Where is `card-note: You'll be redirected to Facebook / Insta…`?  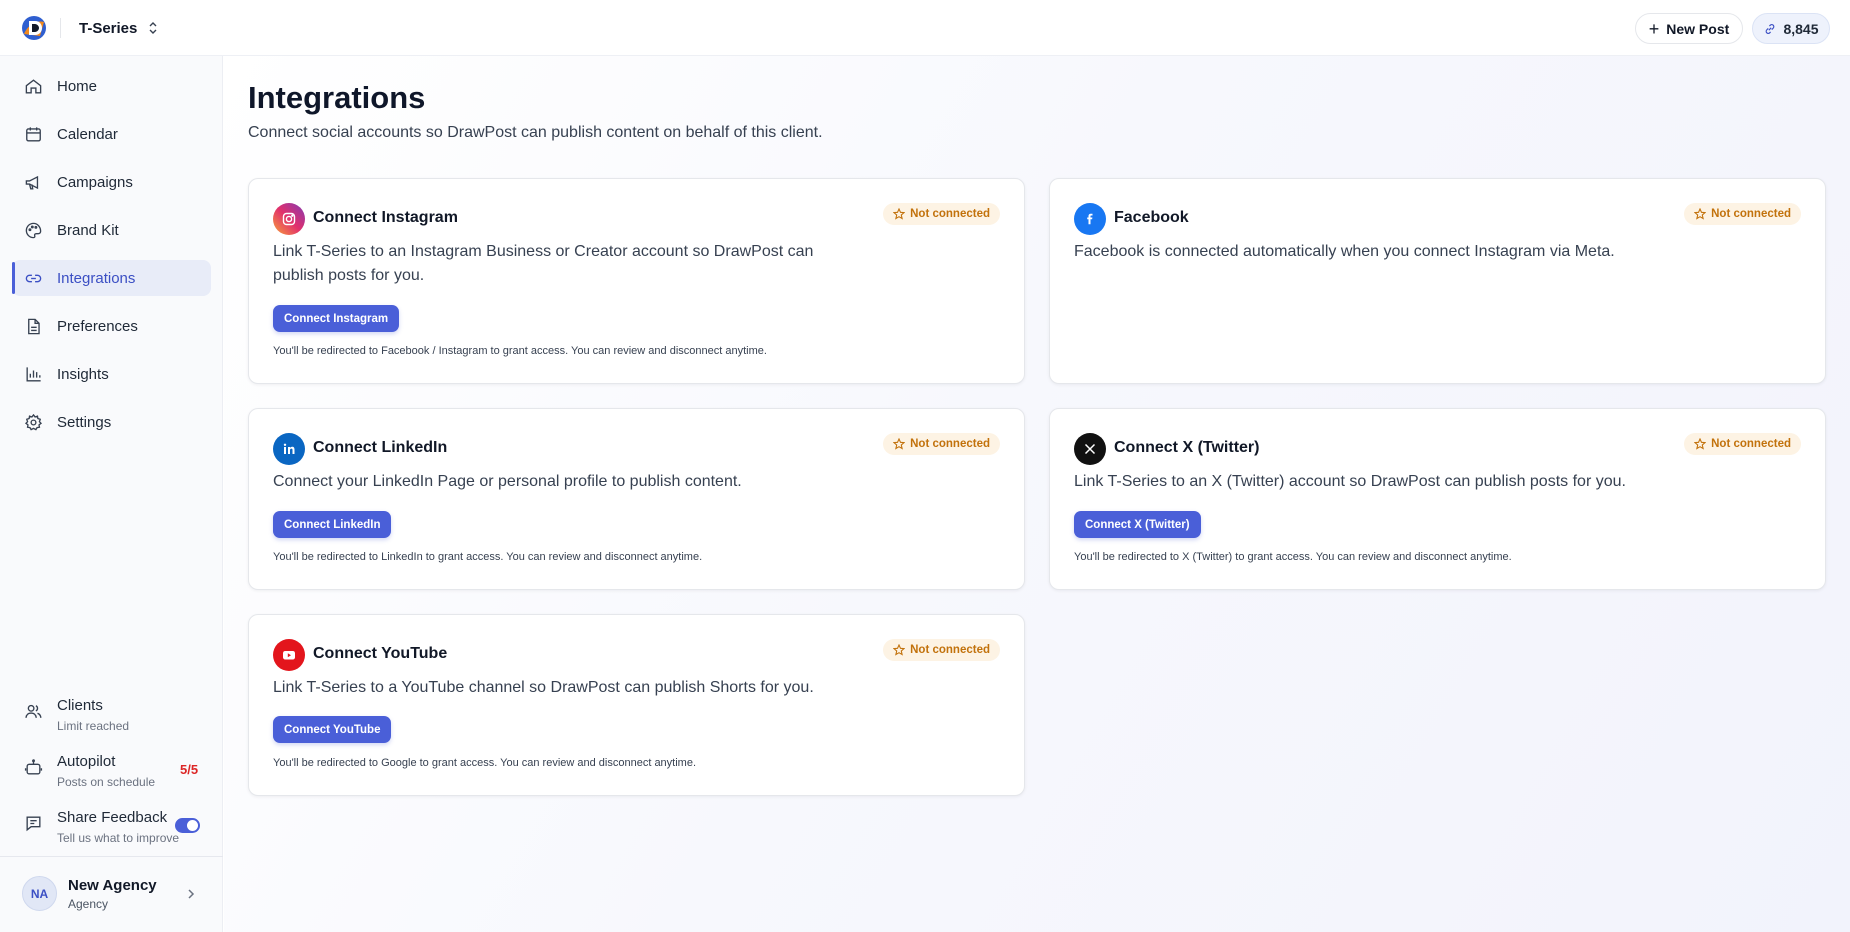
card-note: You'll be redirected to Facebook / Insta… is located at coordinates (520, 351).